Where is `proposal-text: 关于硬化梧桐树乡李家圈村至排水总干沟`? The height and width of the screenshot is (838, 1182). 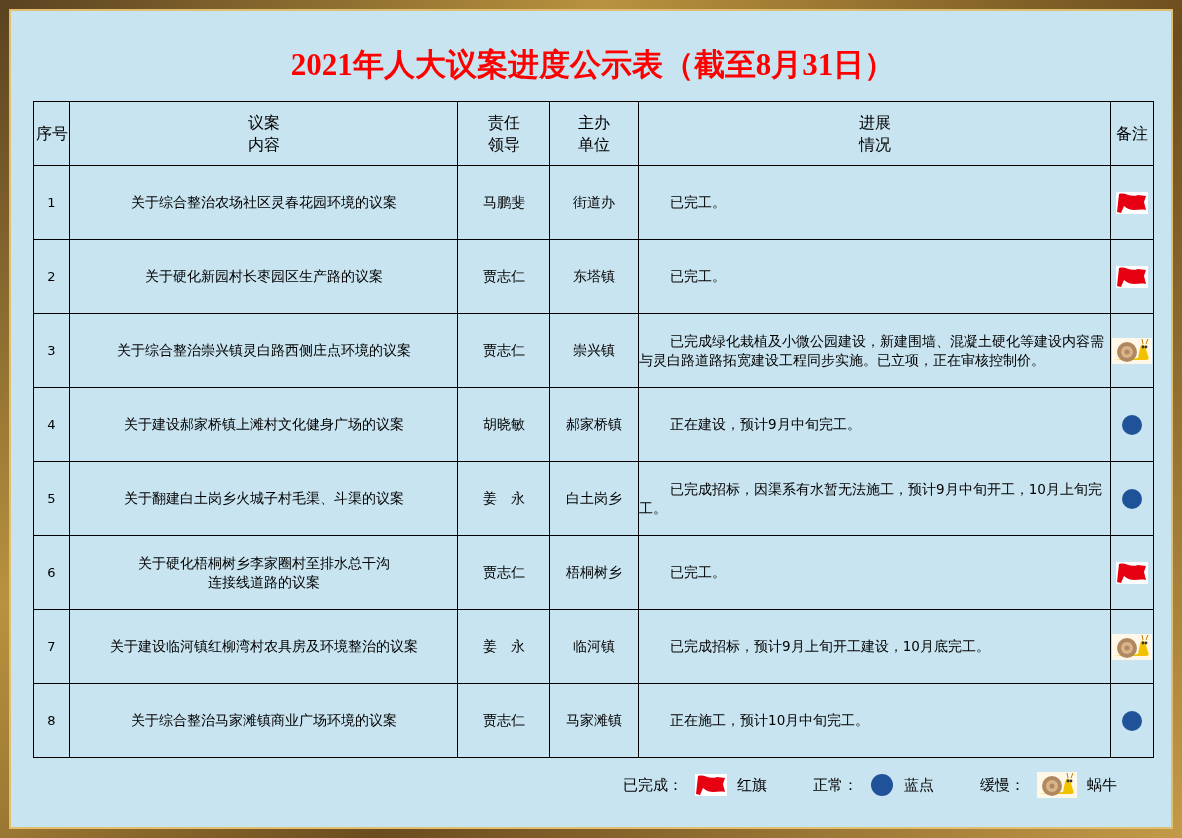
proposal-text: 关于硬化梧桐树乡李家圈村至排水总干沟 is located at coordinates (263, 563).